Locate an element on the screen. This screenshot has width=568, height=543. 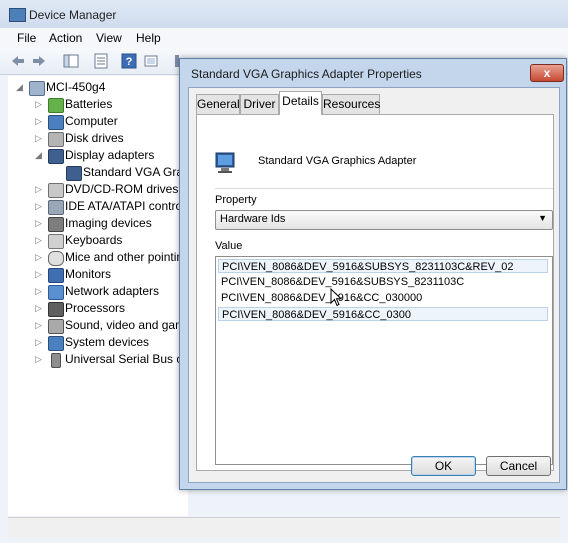
back-icon is located at coordinates (18, 61).